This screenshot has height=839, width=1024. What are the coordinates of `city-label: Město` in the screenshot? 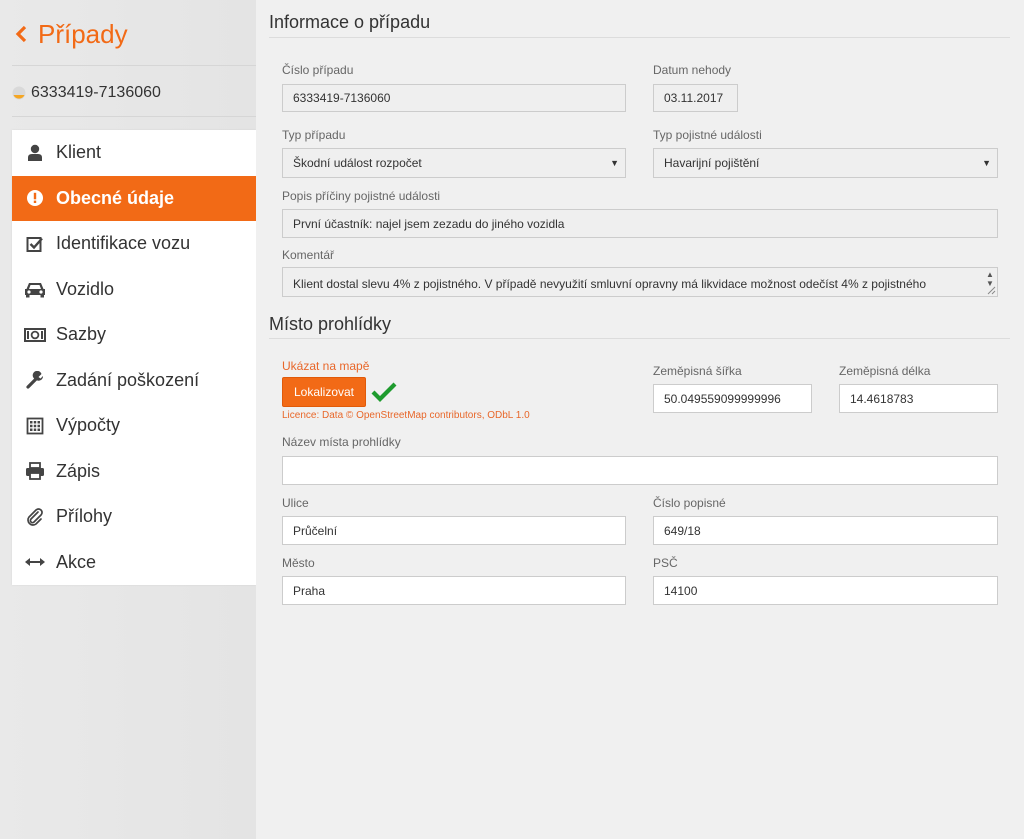 It's located at (298, 563).